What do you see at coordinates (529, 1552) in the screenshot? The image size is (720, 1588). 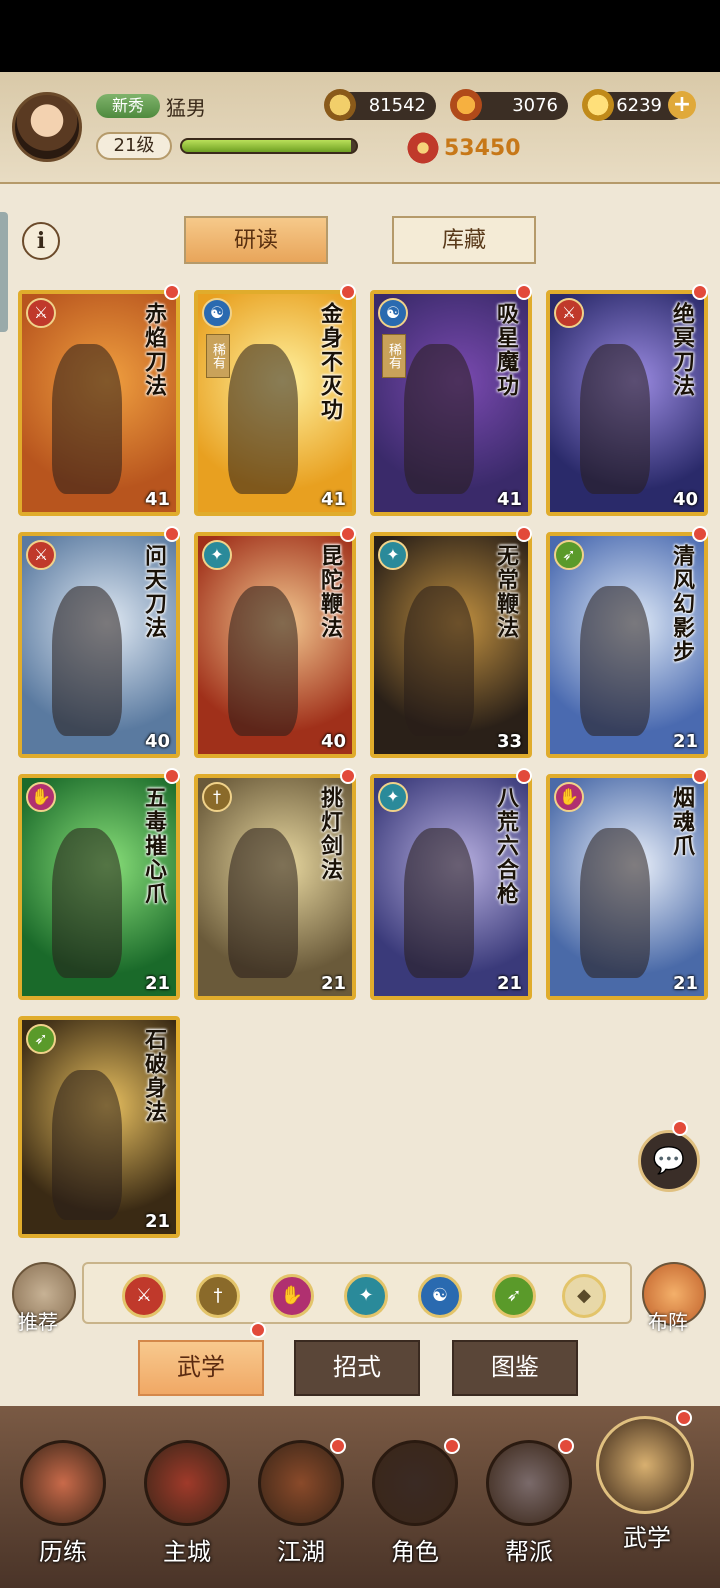 I see `nav-label: 帮派` at bounding box center [529, 1552].